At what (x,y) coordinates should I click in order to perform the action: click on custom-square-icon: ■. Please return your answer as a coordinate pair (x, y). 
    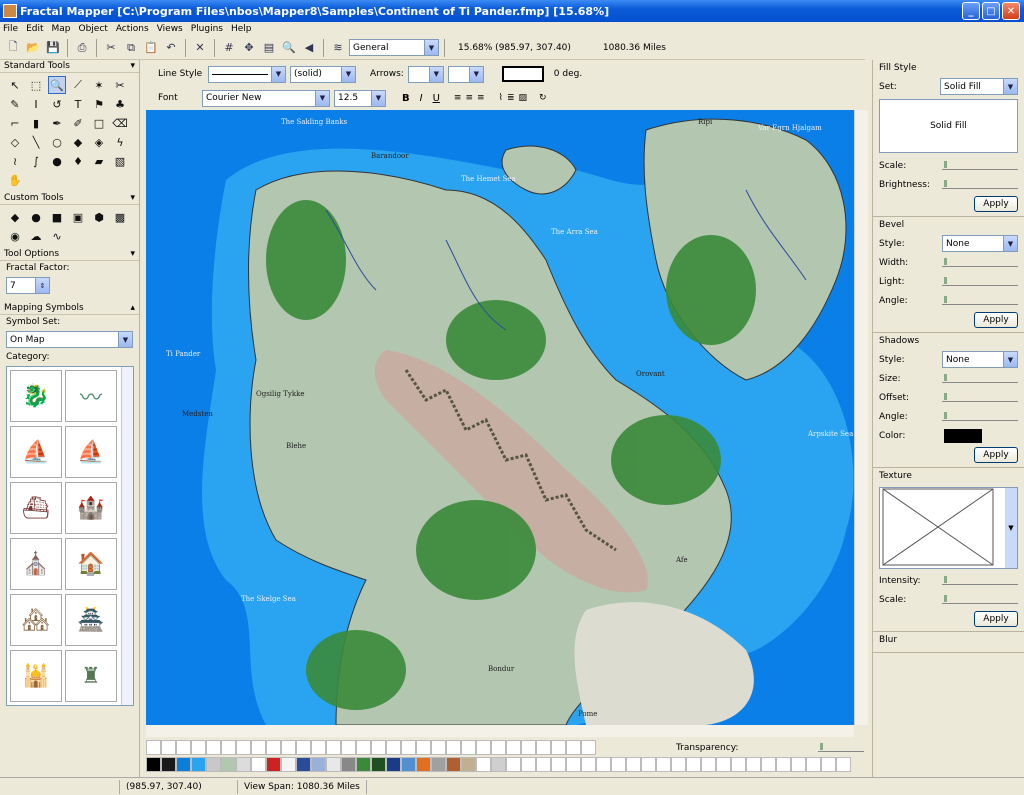
    Looking at the image, I should click on (57, 217).